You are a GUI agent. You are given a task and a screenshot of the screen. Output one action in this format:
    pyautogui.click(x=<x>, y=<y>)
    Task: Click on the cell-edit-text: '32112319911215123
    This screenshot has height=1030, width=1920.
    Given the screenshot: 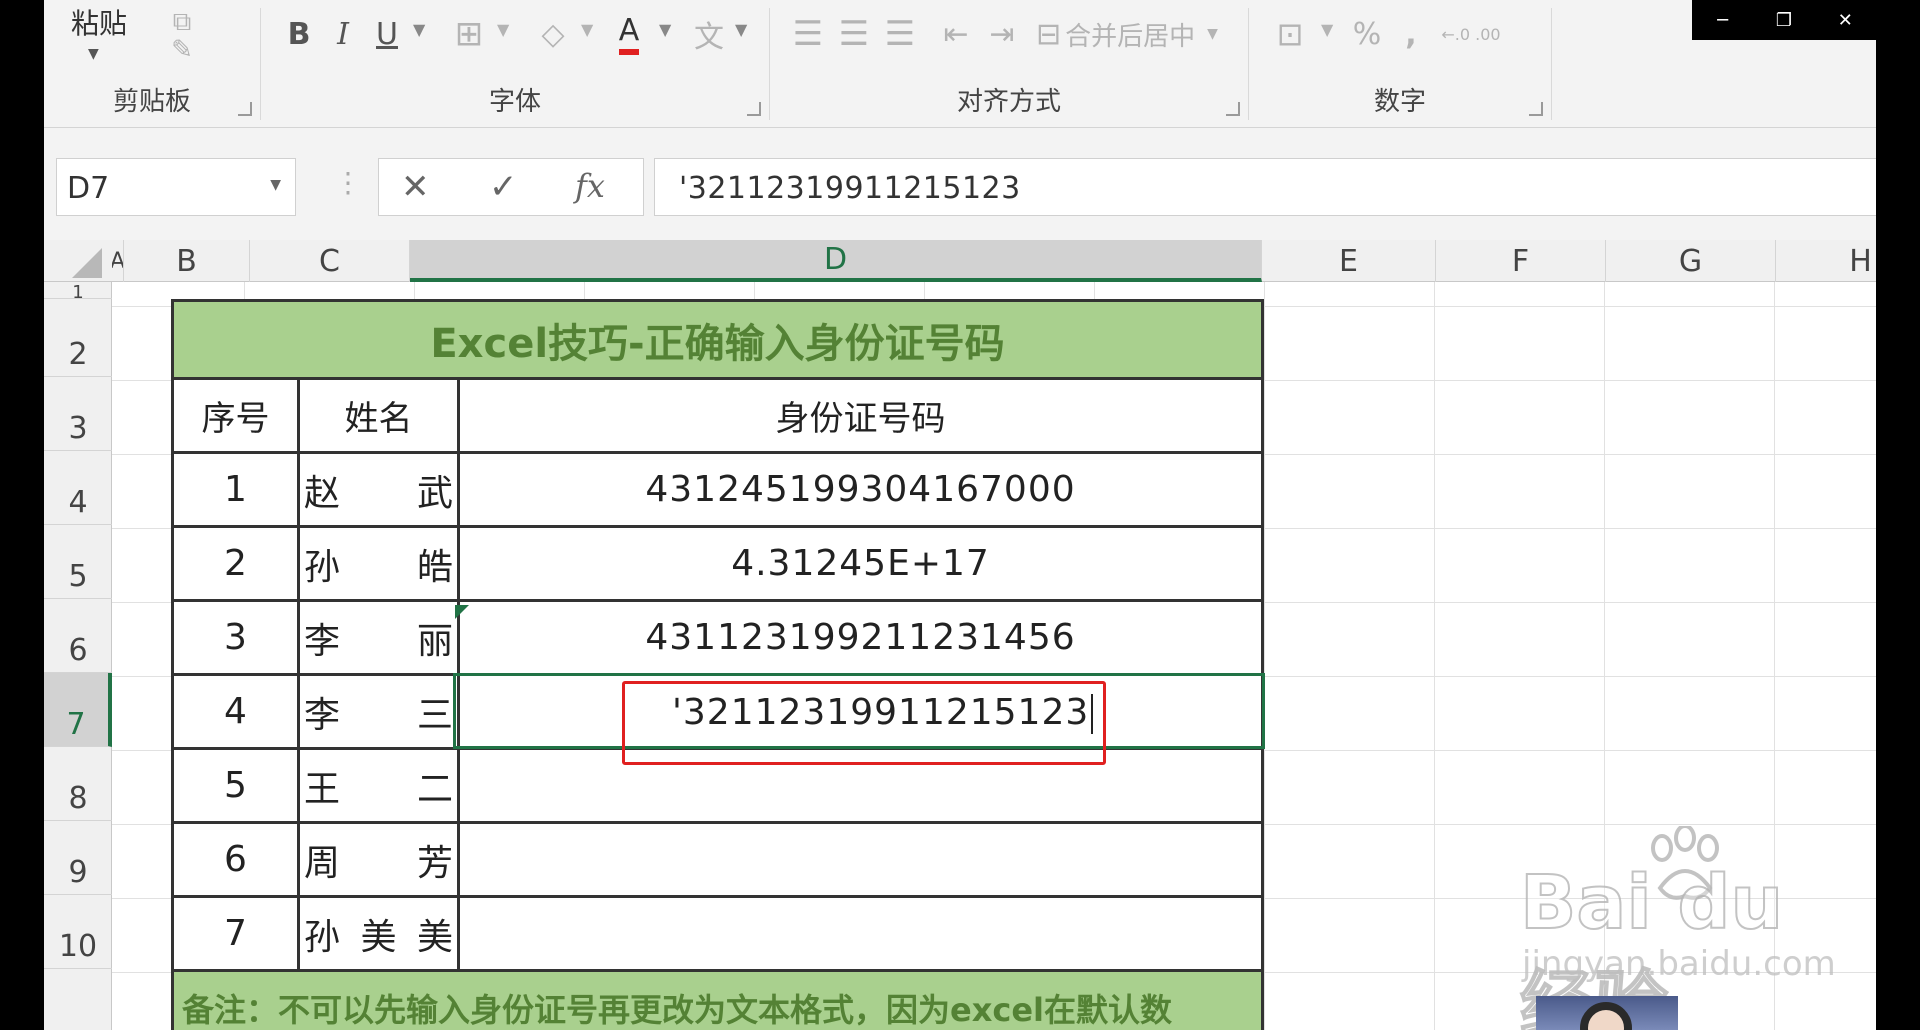 What is the action you would take?
    pyautogui.click(x=883, y=713)
    